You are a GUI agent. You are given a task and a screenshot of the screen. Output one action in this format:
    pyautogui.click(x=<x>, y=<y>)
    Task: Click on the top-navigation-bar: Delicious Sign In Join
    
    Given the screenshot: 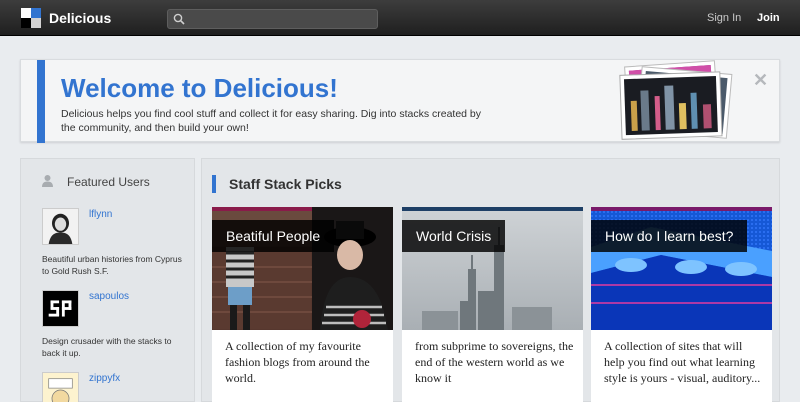 What is the action you would take?
    pyautogui.click(x=400, y=18)
    